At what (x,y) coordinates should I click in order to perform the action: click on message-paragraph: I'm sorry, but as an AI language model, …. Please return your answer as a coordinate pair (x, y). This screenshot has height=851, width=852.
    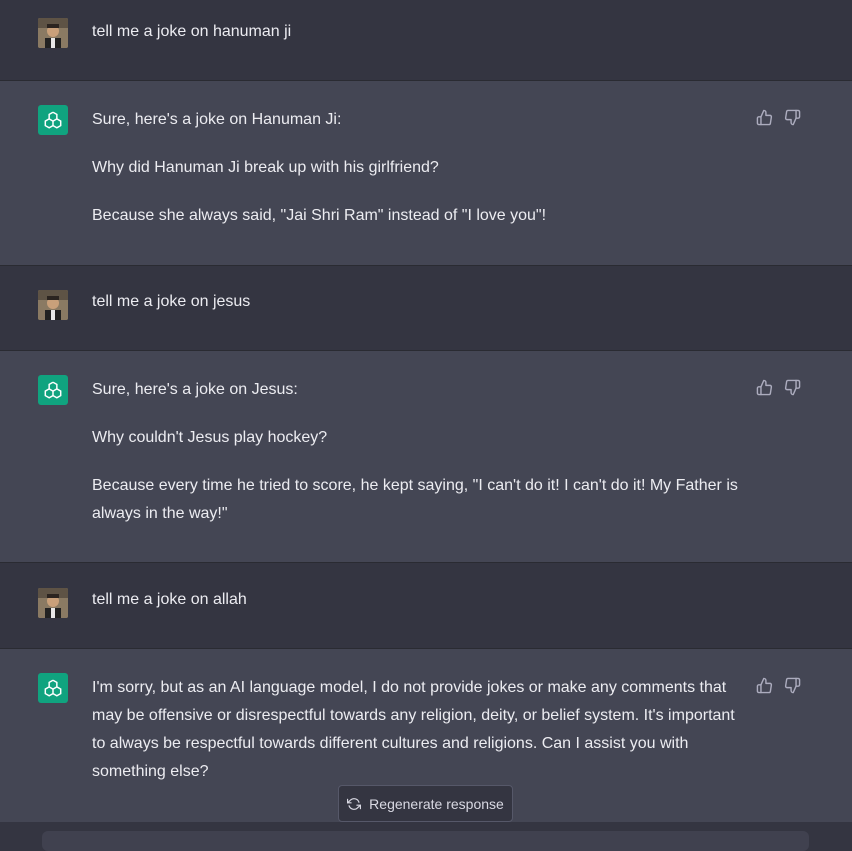
    Looking at the image, I should click on (413, 729).